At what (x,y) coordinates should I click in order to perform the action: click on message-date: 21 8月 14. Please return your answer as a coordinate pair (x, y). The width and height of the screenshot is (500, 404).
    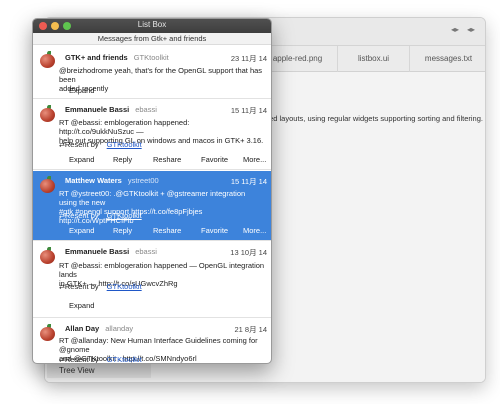
    Looking at the image, I should click on (250, 329).